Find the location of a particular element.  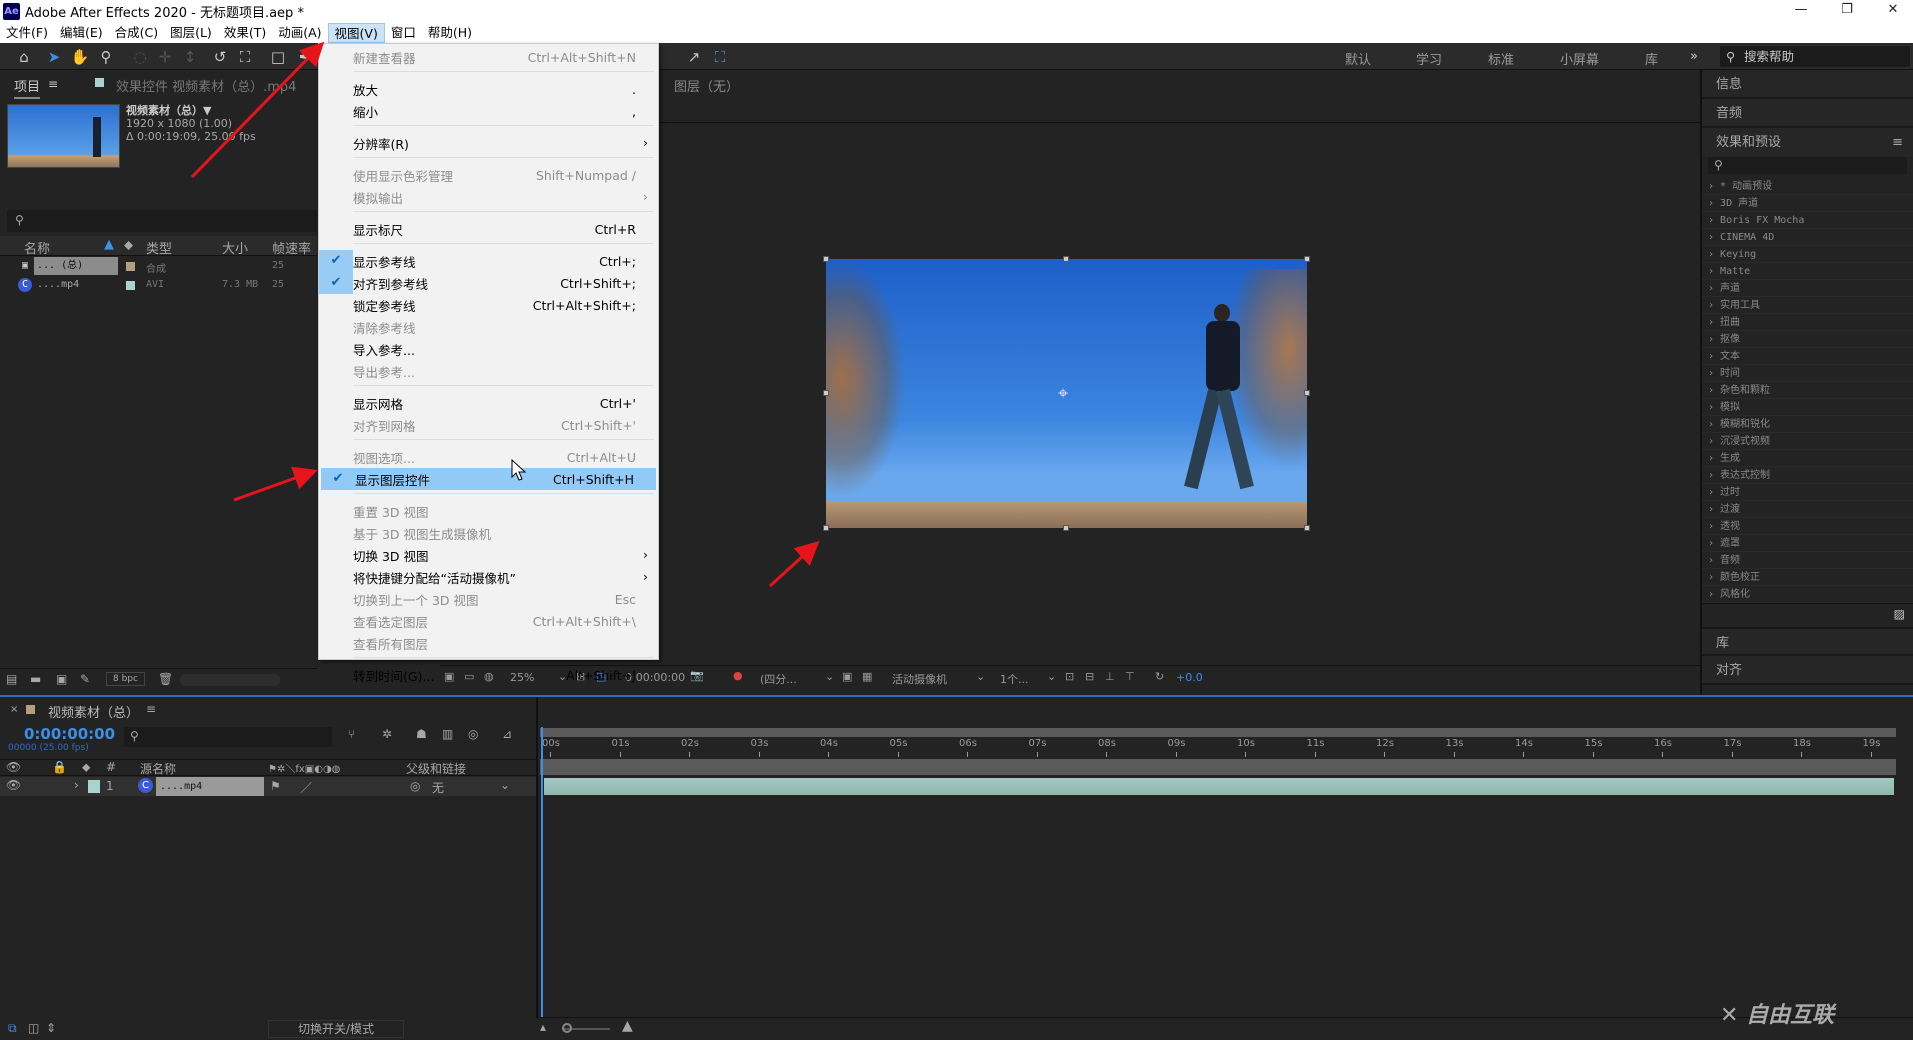

mouse-cursor-icon is located at coordinates (519, 469).